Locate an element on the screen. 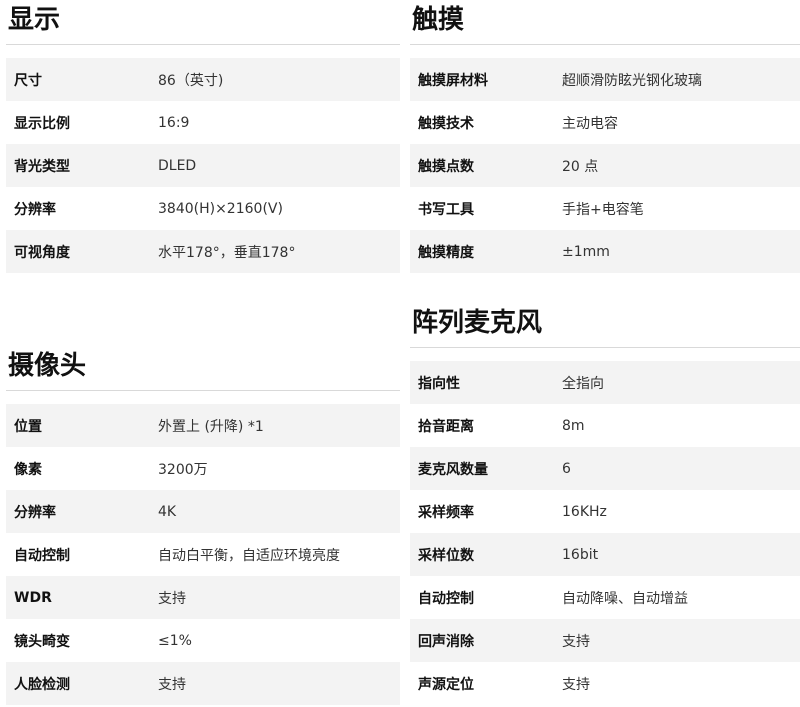  spec-value: 超顺滑防眩光钢化玻璃 is located at coordinates (632, 80).